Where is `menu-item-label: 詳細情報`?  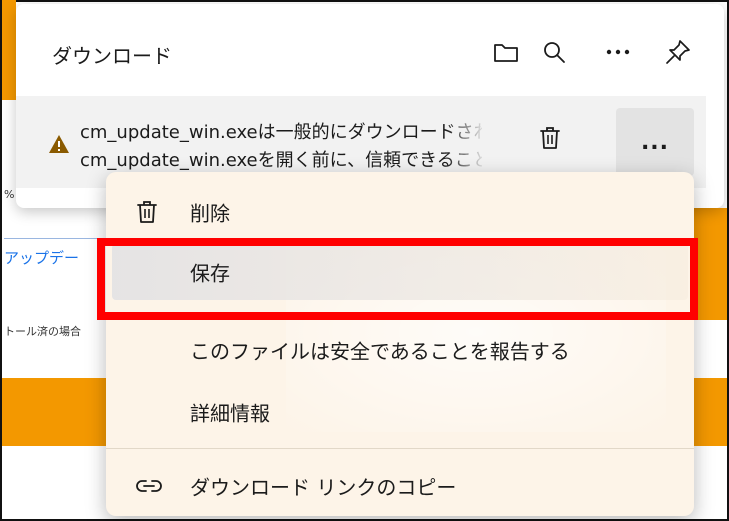
menu-item-label: 詳細情報 is located at coordinates (230, 413).